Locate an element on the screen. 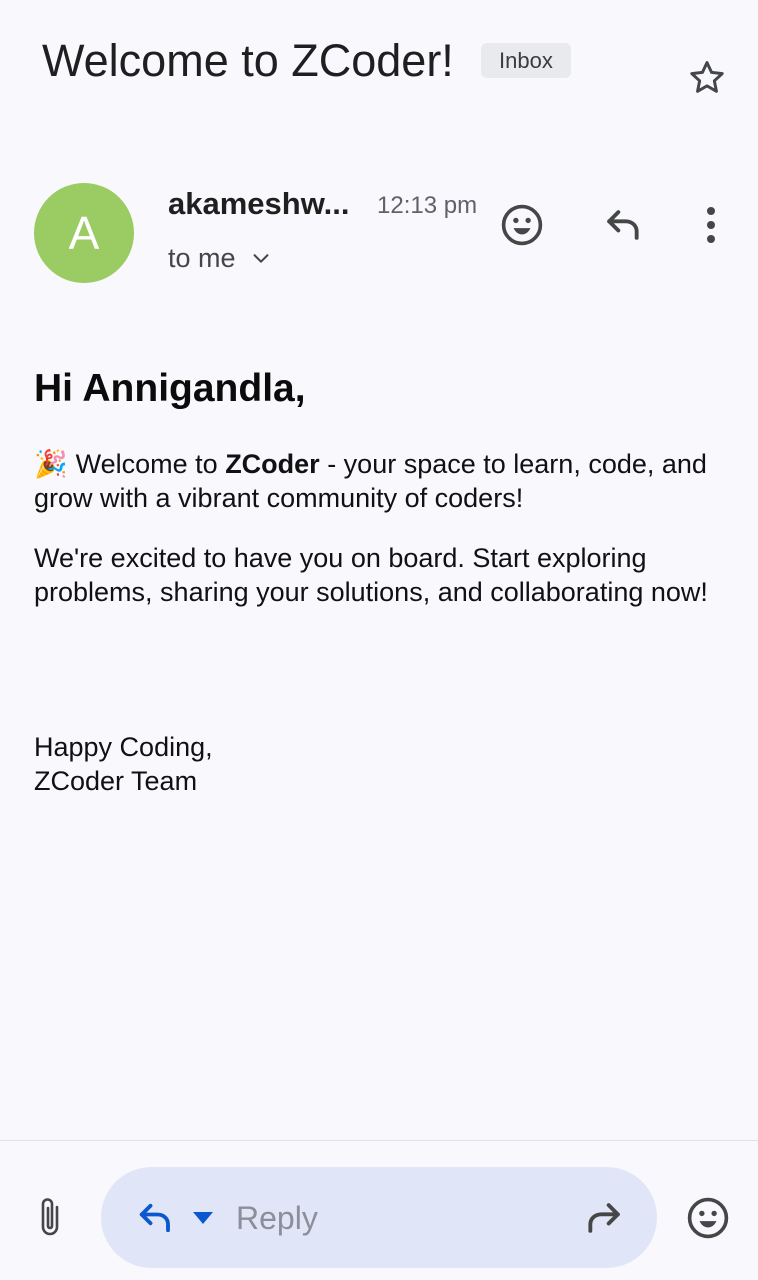  dropdown-icon is located at coordinates (203, 1218).